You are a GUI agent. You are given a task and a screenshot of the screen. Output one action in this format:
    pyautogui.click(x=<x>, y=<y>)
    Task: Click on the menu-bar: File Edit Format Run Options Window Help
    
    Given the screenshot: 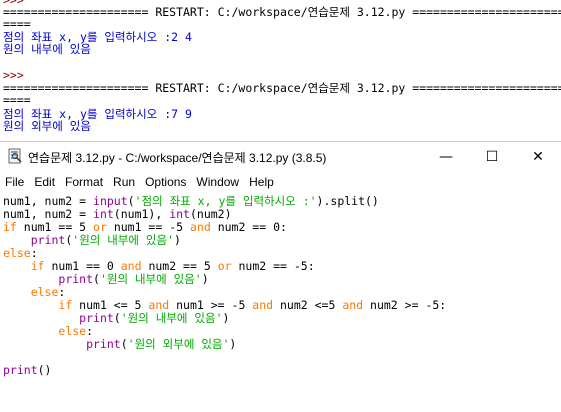 What is the action you would take?
    pyautogui.click(x=280, y=182)
    